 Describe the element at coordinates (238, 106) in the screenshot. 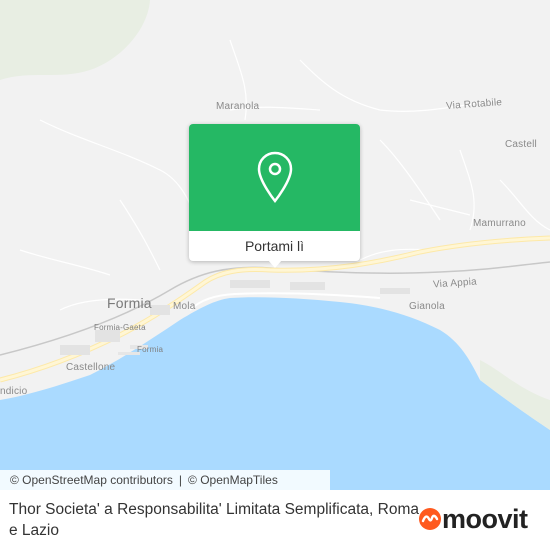

I see `place-label-maranola: Maranola` at that location.